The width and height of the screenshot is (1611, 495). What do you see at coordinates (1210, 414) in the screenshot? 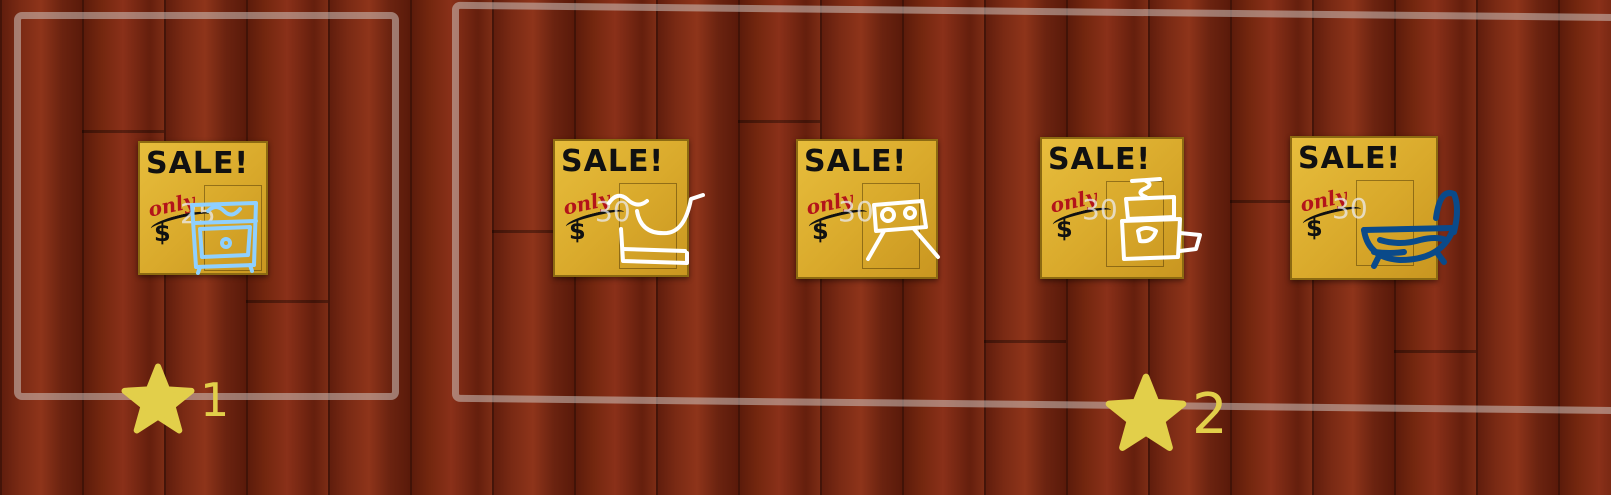
I see `star-count: 2` at bounding box center [1210, 414].